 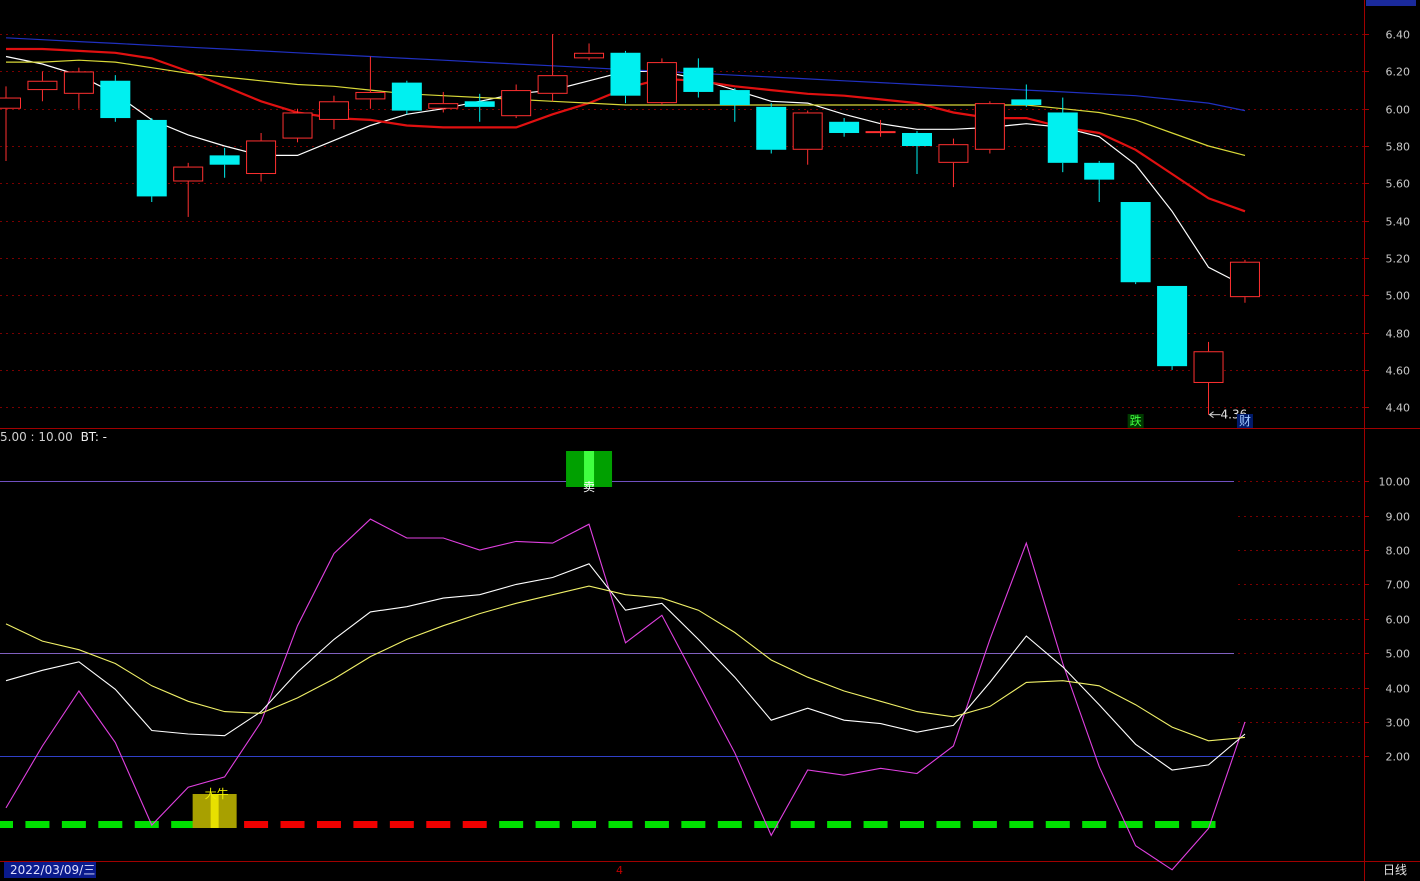 I want to click on price-tick-label: 6.20, so click(x=1398, y=72).